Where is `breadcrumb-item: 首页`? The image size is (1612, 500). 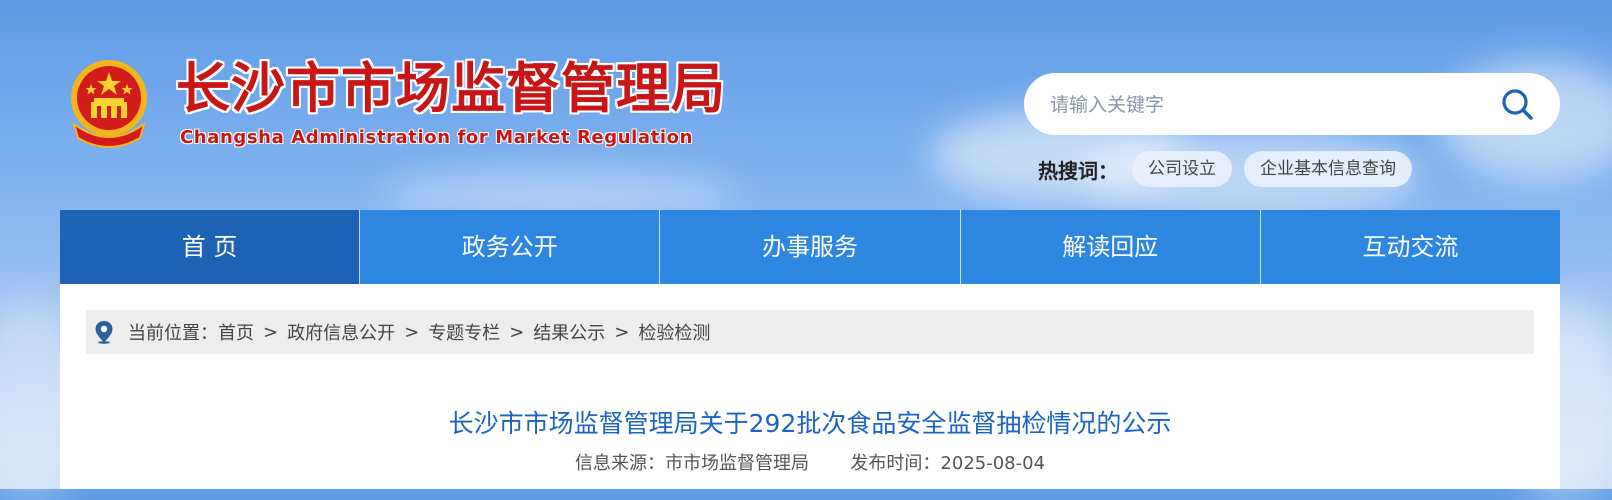
breadcrumb-item: 首页 is located at coordinates (236, 332).